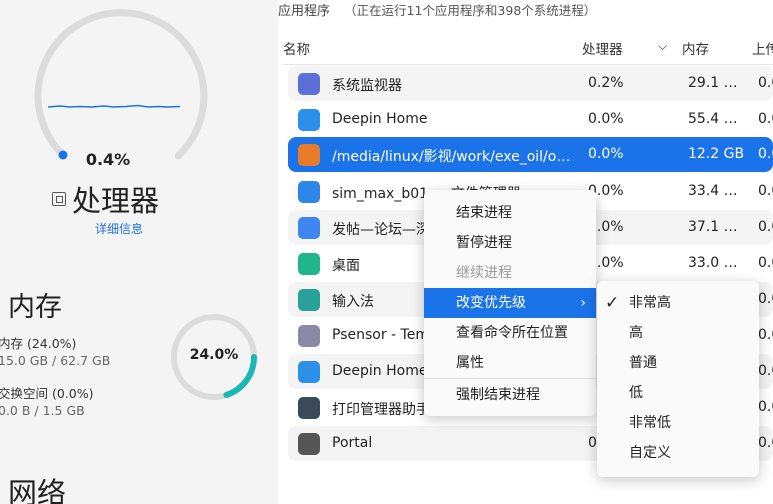 Image resolution: width=773 pixels, height=504 pixels. I want to click on file-manager-icon, so click(309, 192).